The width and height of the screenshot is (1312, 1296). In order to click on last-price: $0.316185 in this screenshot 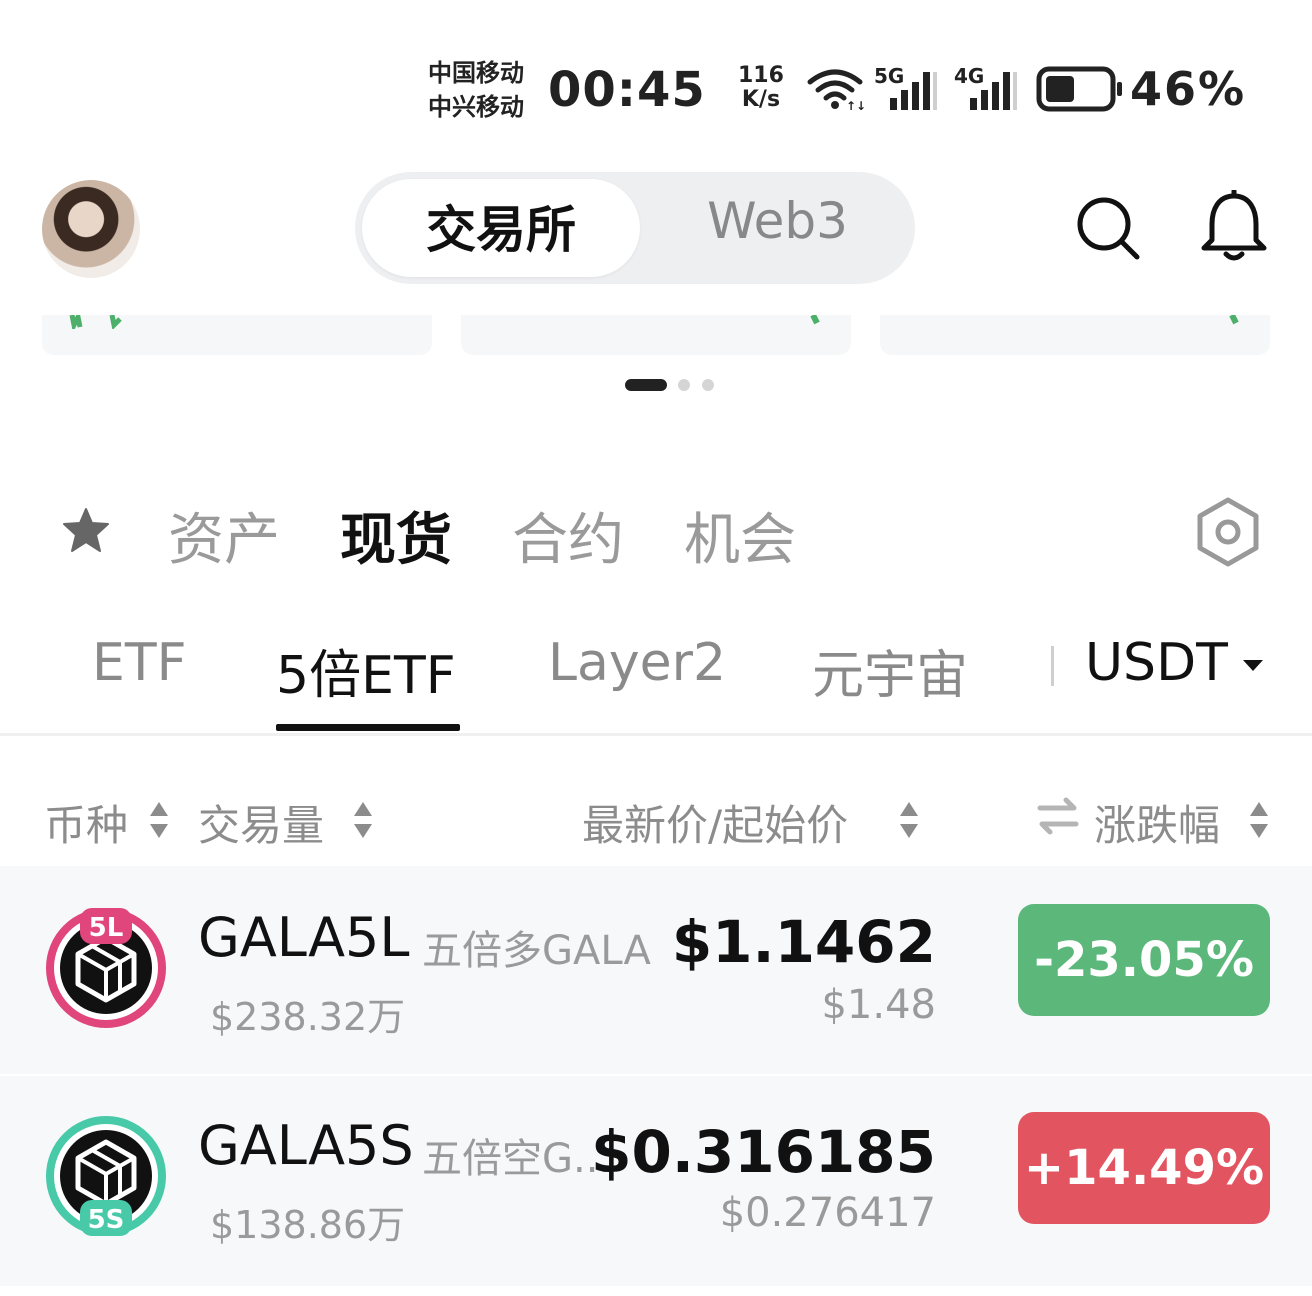, I will do `click(763, 1152)`.